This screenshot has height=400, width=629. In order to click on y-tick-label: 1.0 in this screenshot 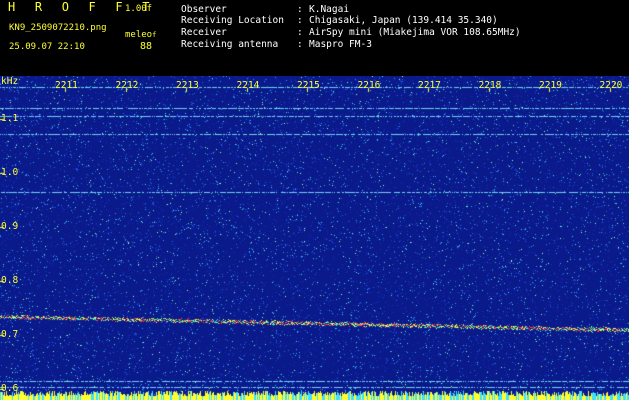, I will do `click(10, 173)`.